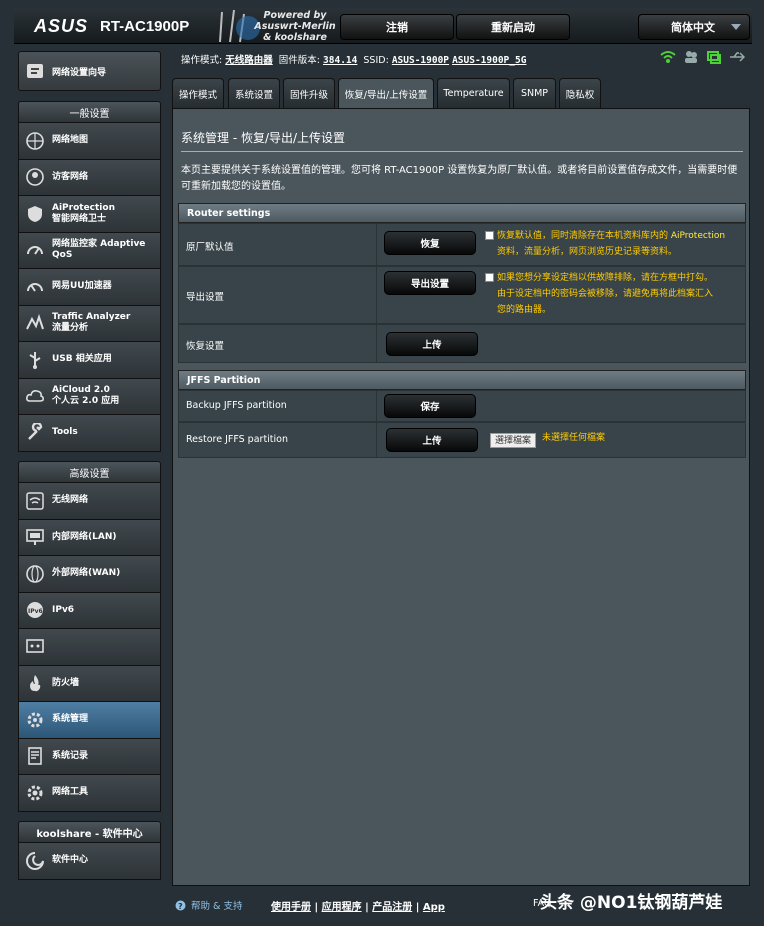 This screenshot has width=764, height=926. I want to click on reboot-button: 重新启动, so click(513, 27).